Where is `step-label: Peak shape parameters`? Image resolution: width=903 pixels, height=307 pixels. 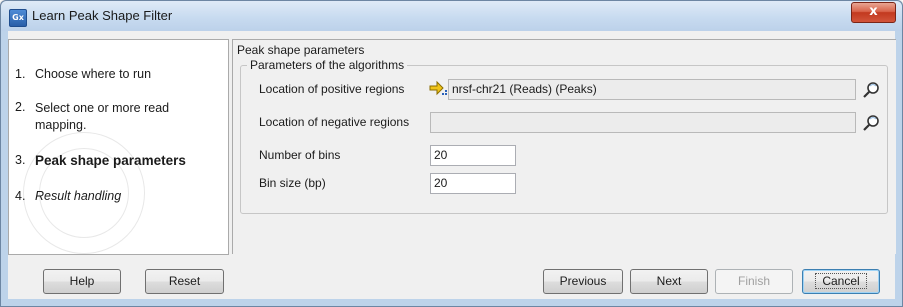
step-label: Peak shape parameters is located at coordinates (110, 160).